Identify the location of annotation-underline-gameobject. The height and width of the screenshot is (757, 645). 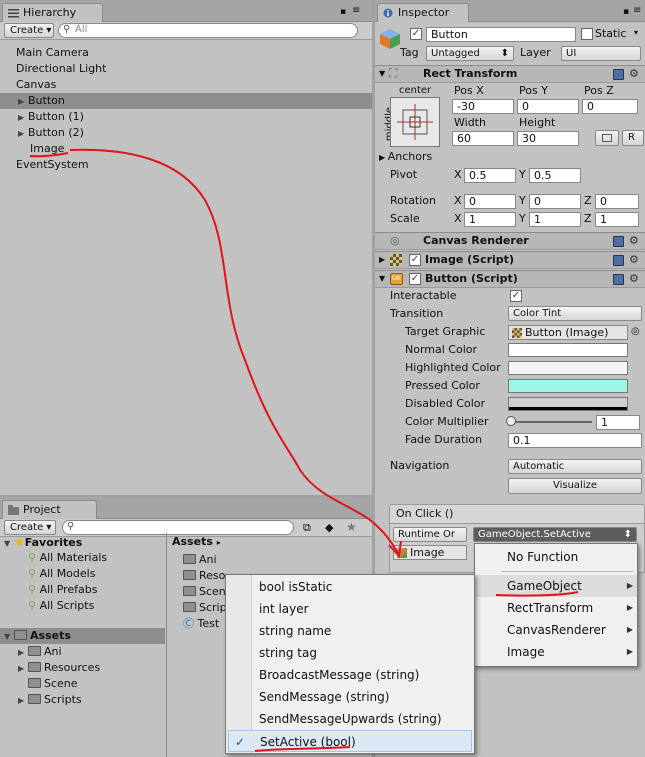
(537, 594).